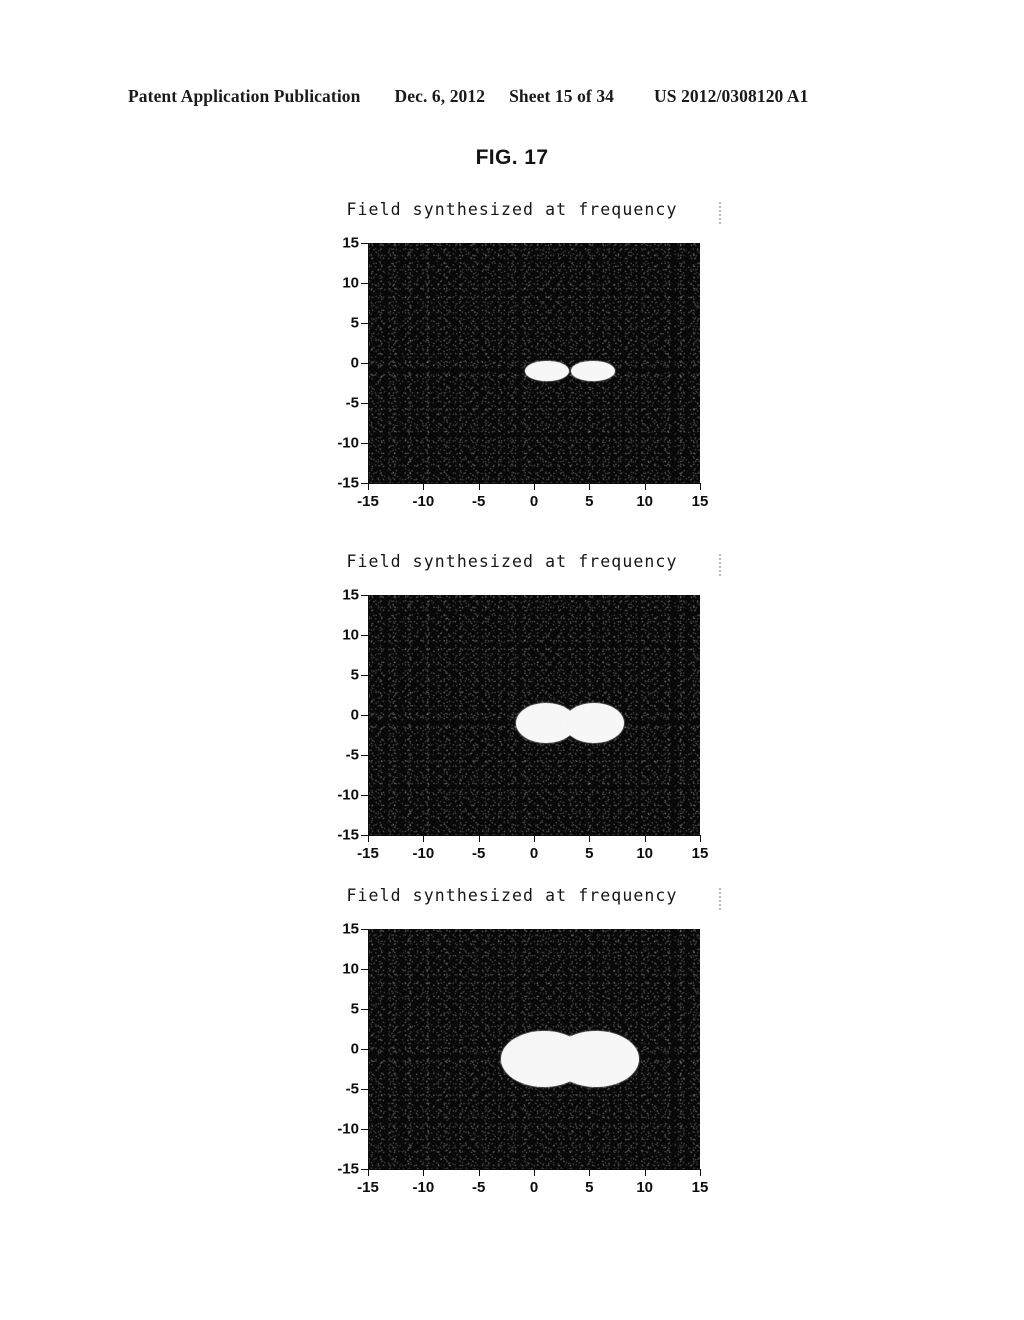 The image size is (1024, 1320). What do you see at coordinates (512, 209) in the screenshot?
I see `plot-title-1: Field synthesized at frequency` at bounding box center [512, 209].